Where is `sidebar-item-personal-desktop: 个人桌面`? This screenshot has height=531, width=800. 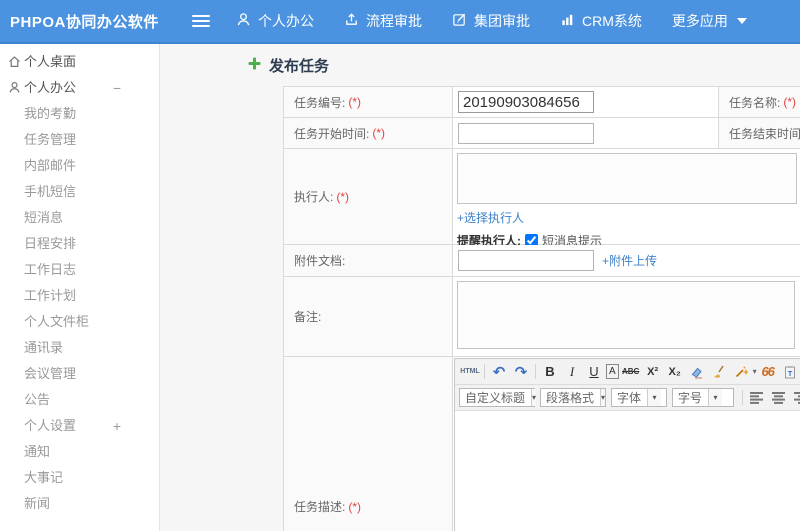 sidebar-item-personal-desktop: 个人桌面 is located at coordinates (79, 62).